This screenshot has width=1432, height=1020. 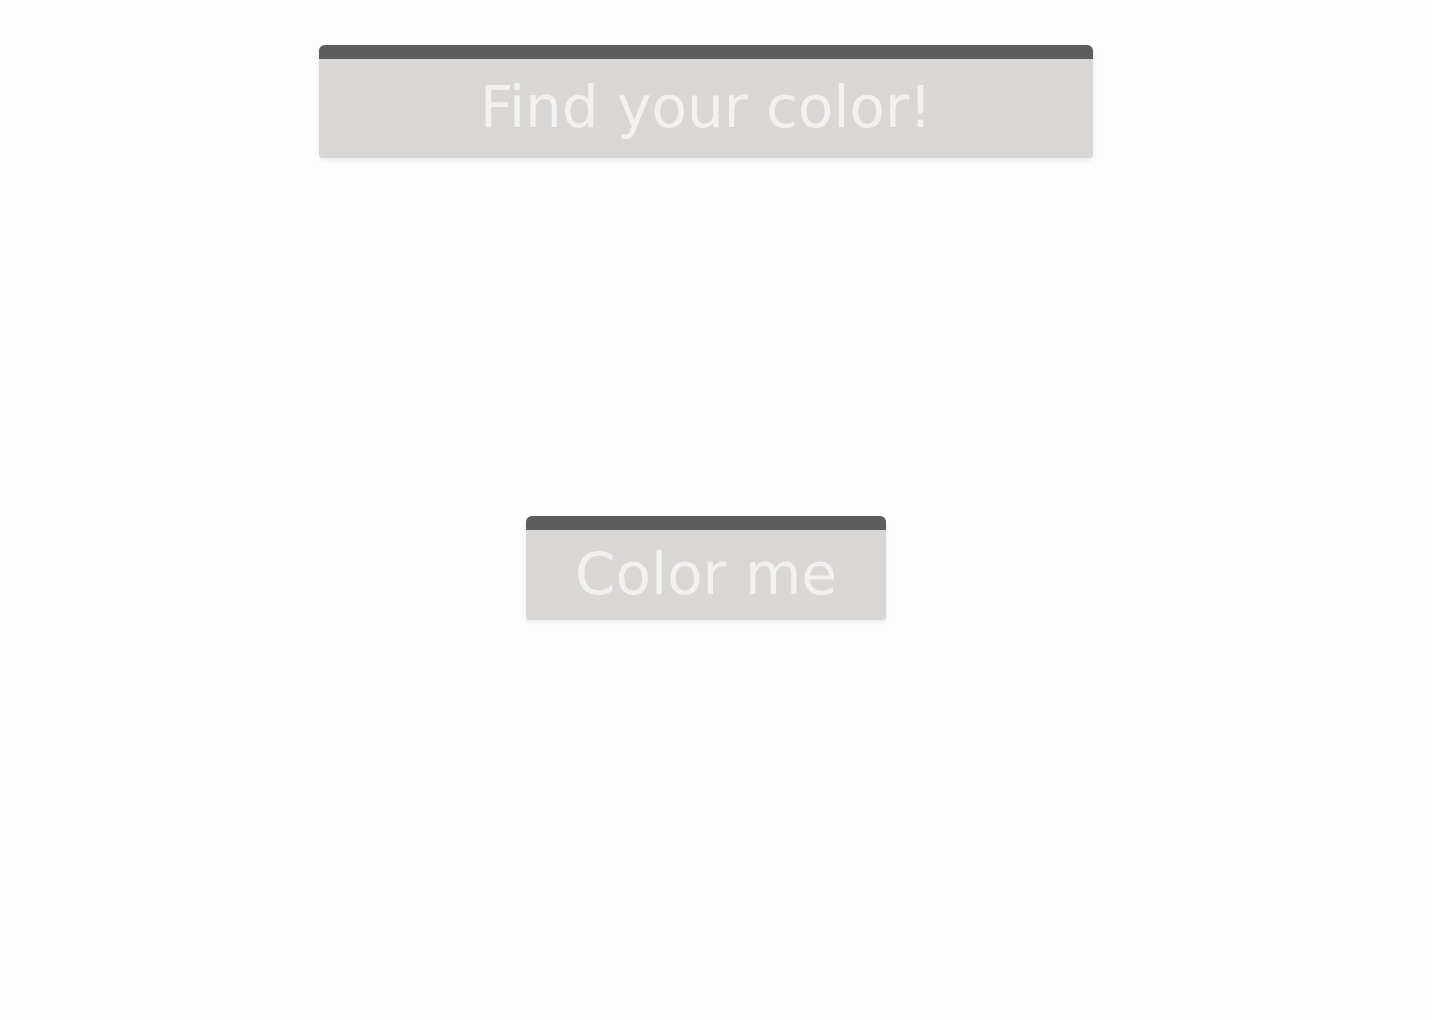 I want to click on title-banner: Find your color!, so click(x=706, y=101).